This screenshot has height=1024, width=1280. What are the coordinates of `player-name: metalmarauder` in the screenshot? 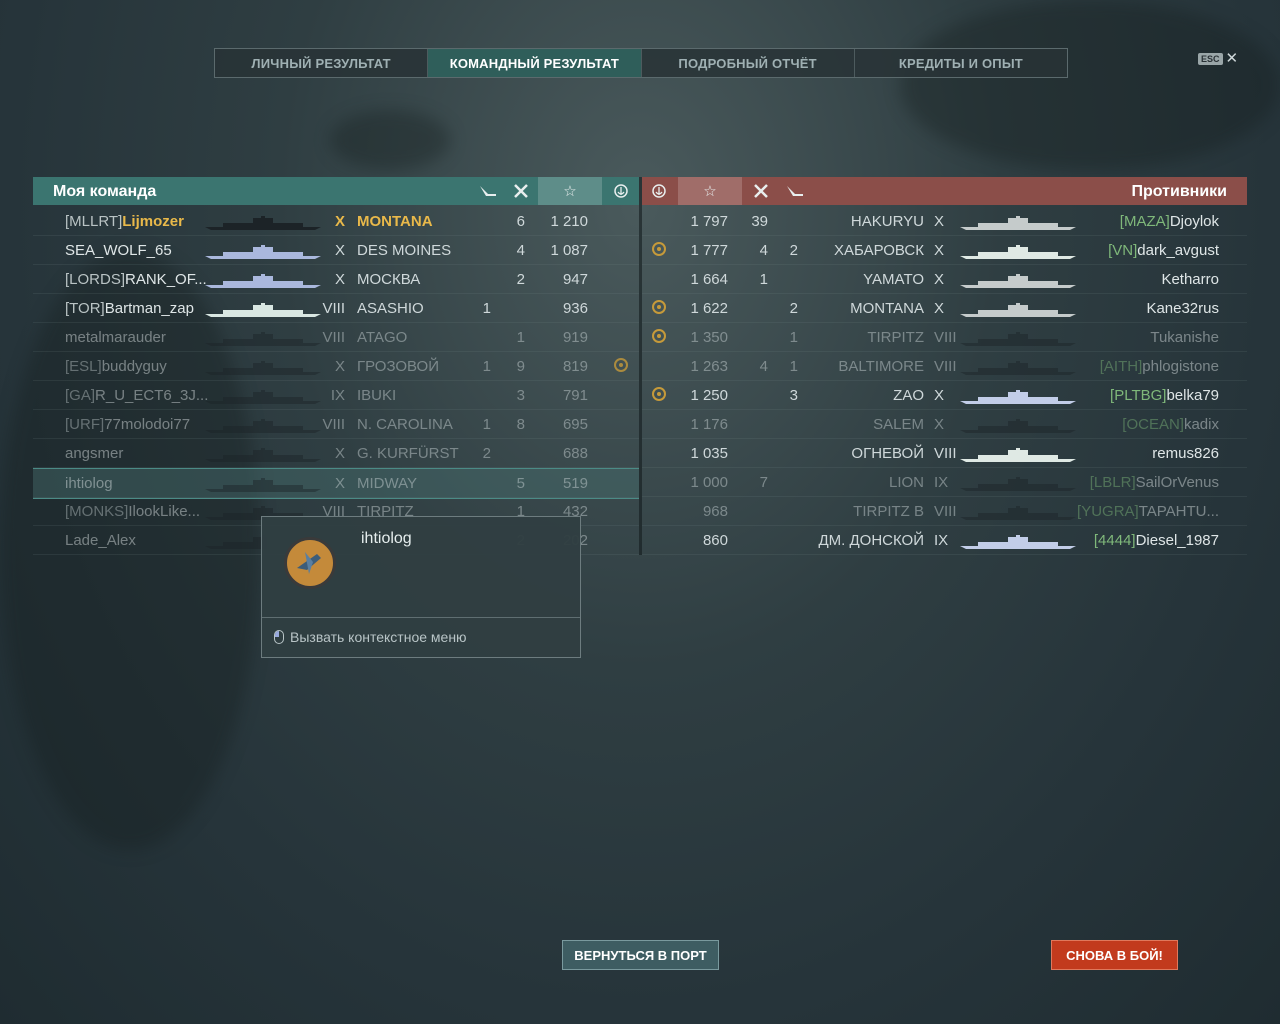 It's located at (115, 337).